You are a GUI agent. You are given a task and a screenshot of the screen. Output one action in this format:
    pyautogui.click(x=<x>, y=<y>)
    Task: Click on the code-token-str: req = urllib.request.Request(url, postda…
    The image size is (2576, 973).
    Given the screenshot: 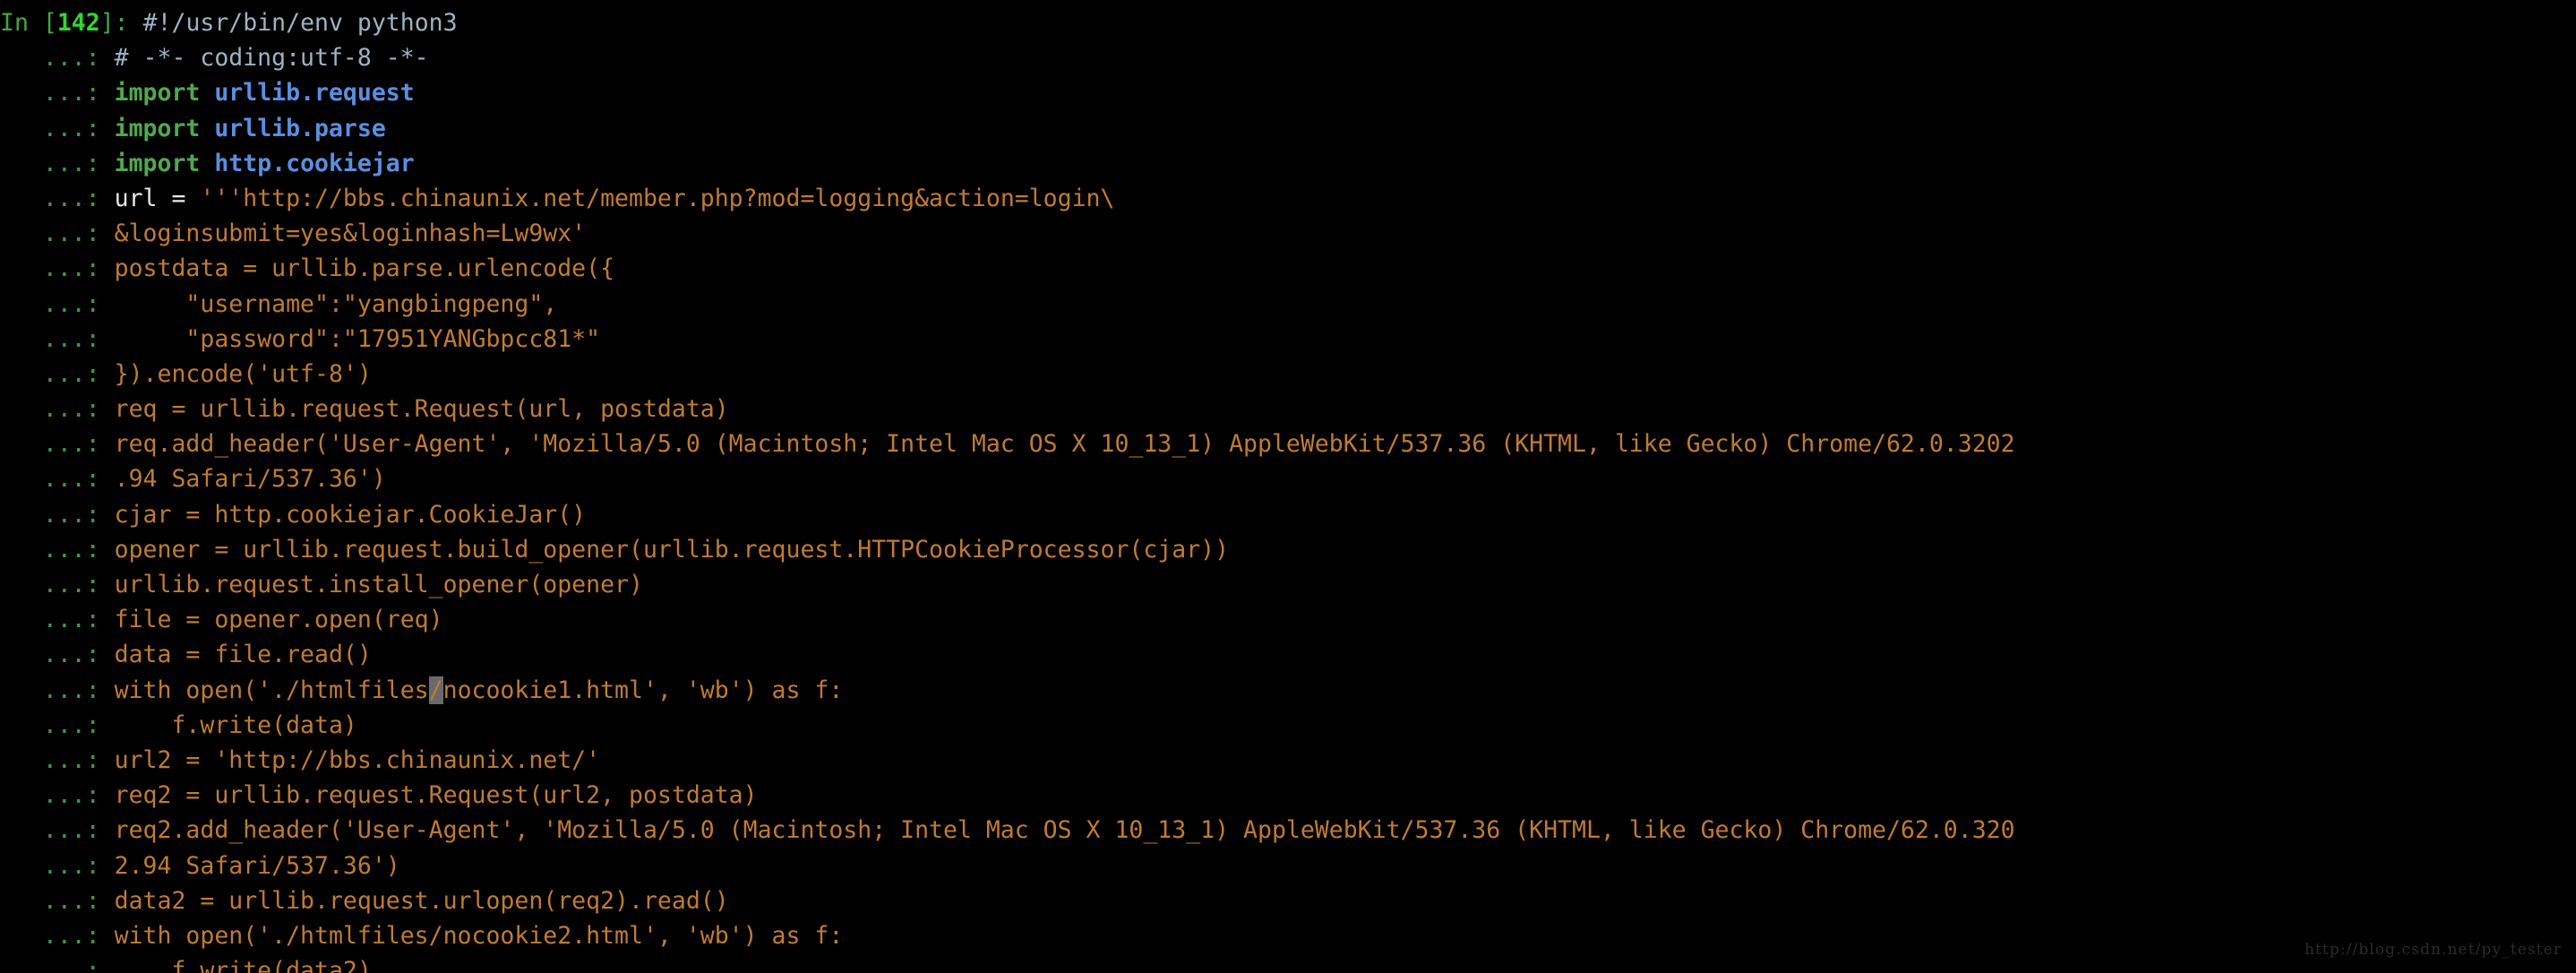 What is the action you would take?
    pyautogui.click(x=421, y=409)
    